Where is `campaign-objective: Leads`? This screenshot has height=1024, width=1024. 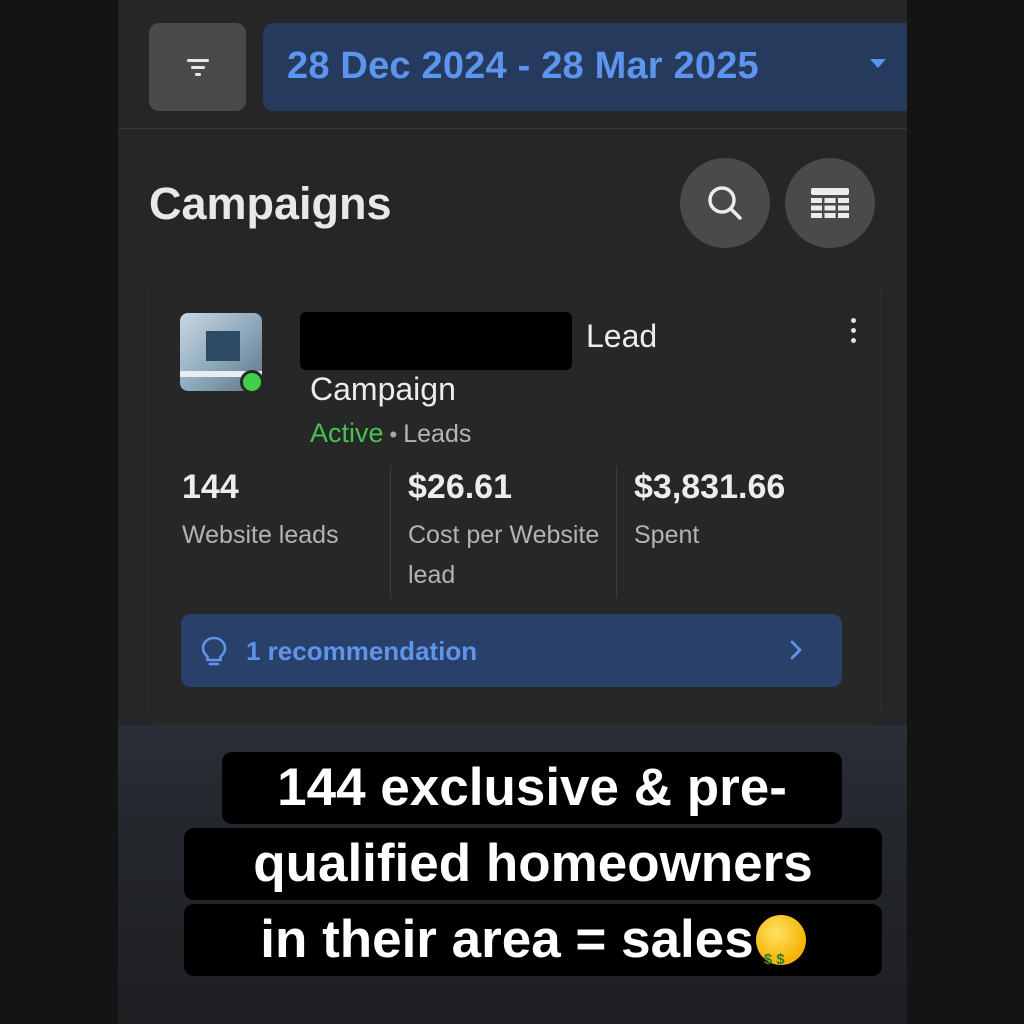 campaign-objective: Leads is located at coordinates (437, 434).